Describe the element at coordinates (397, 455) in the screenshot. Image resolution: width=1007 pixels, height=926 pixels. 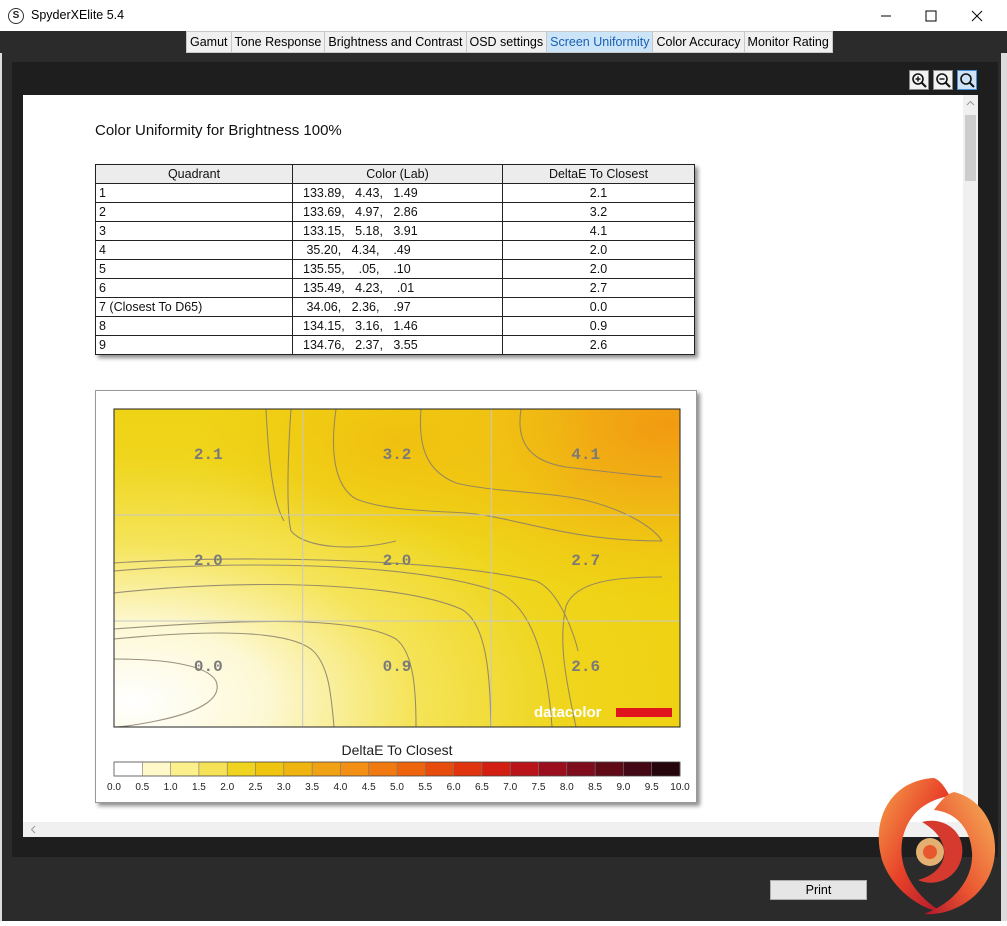
I see `cell-value-label: 3.2` at that location.